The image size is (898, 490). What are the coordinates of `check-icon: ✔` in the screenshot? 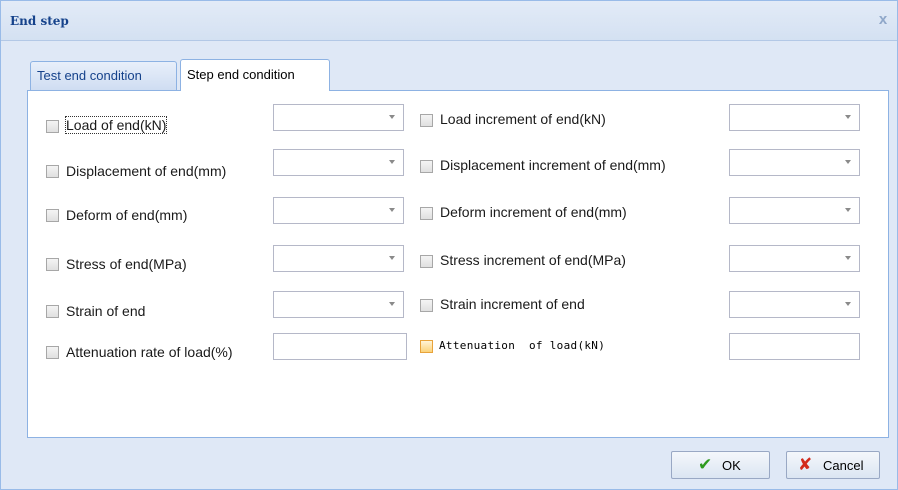 It's located at (705, 464).